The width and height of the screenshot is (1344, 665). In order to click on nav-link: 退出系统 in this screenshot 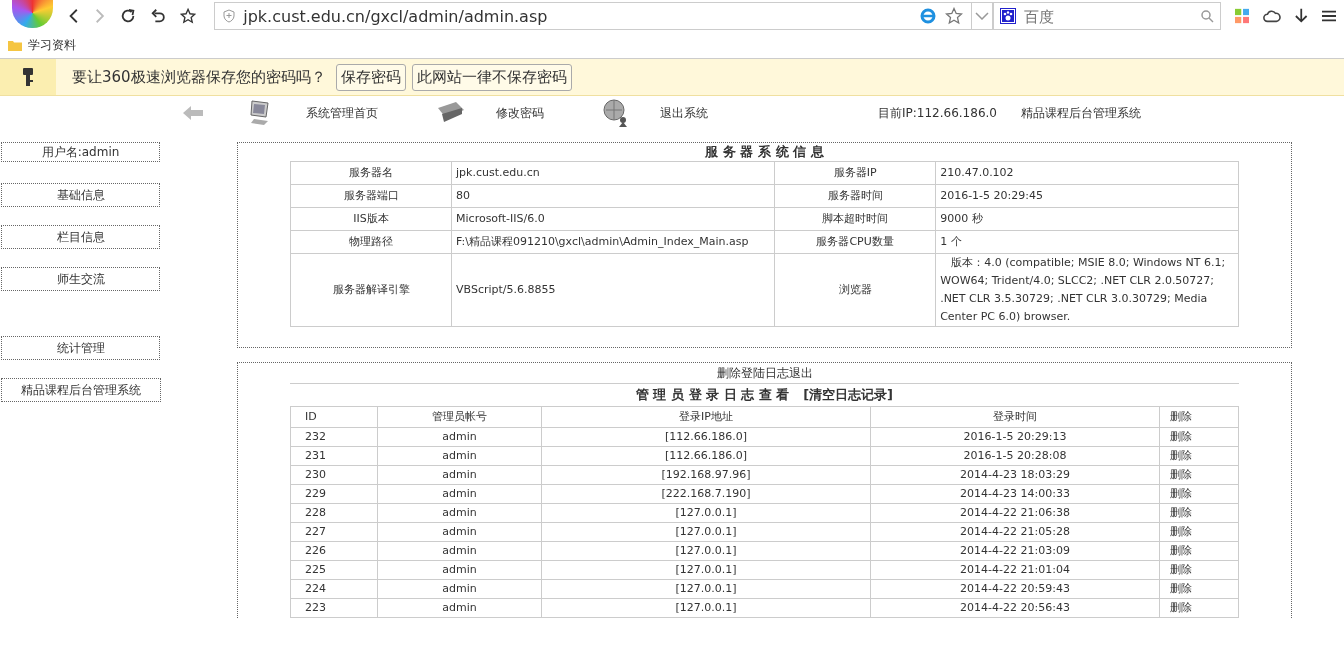, I will do `click(684, 113)`.